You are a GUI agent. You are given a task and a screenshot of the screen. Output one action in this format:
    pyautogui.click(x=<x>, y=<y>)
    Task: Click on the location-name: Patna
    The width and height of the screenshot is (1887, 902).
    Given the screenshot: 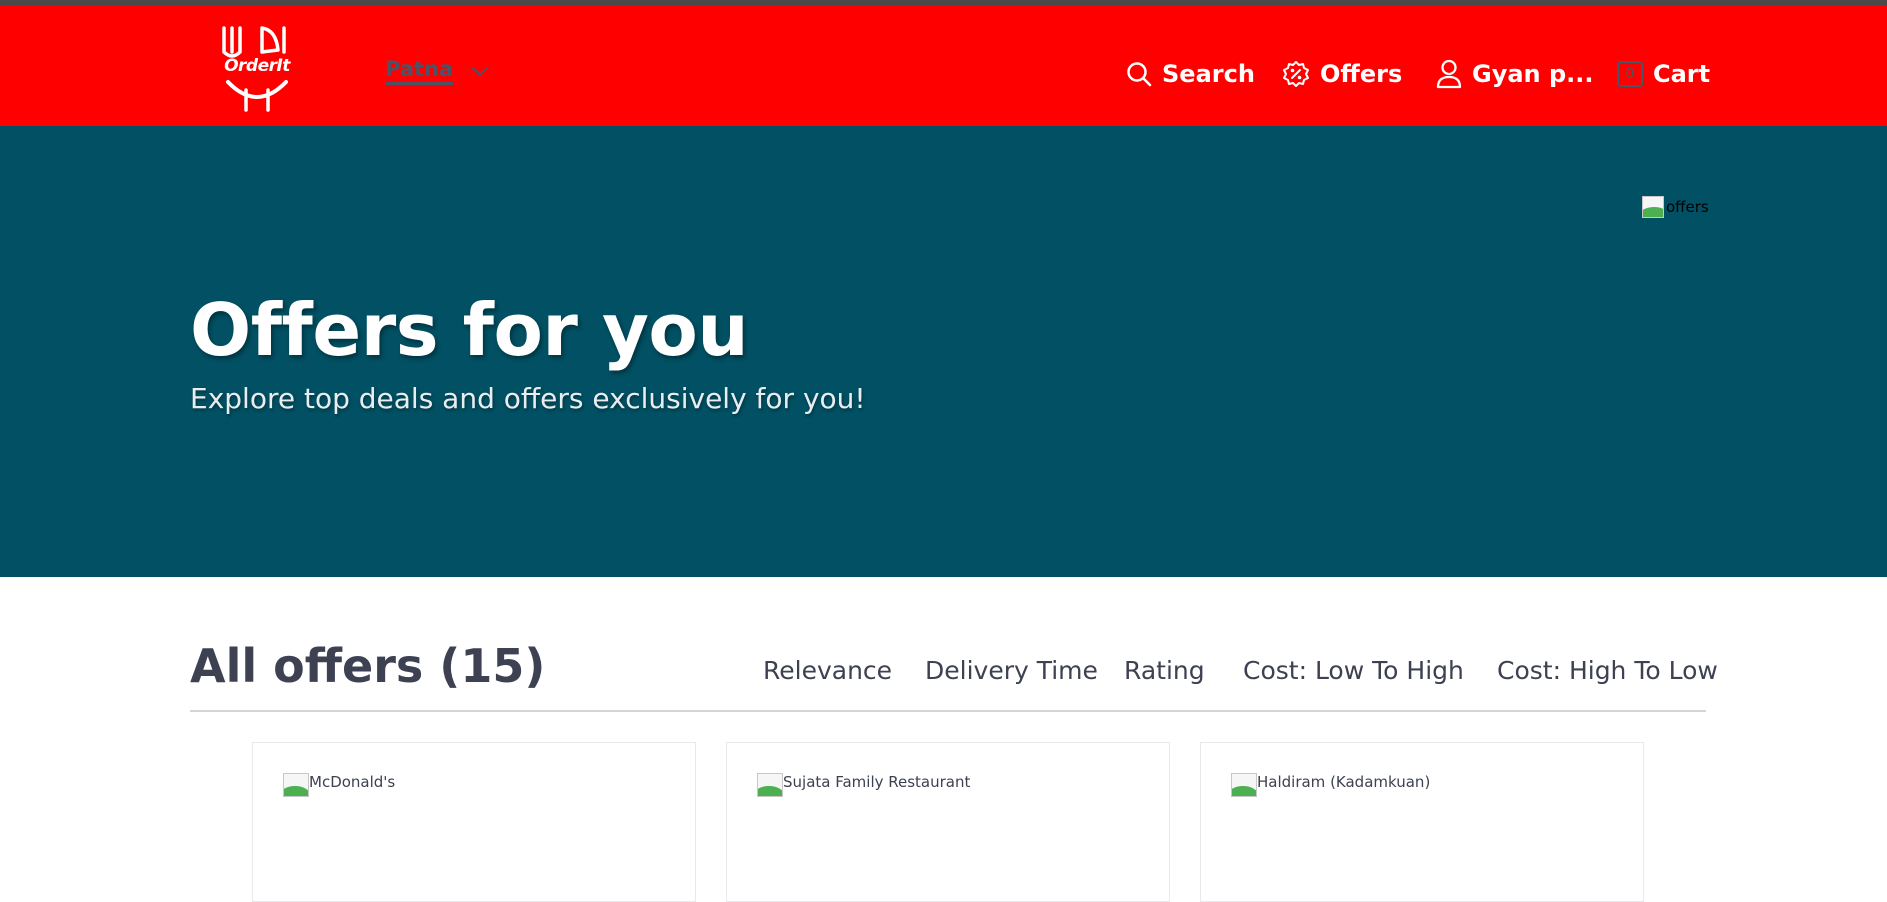 What is the action you would take?
    pyautogui.click(x=419, y=71)
    